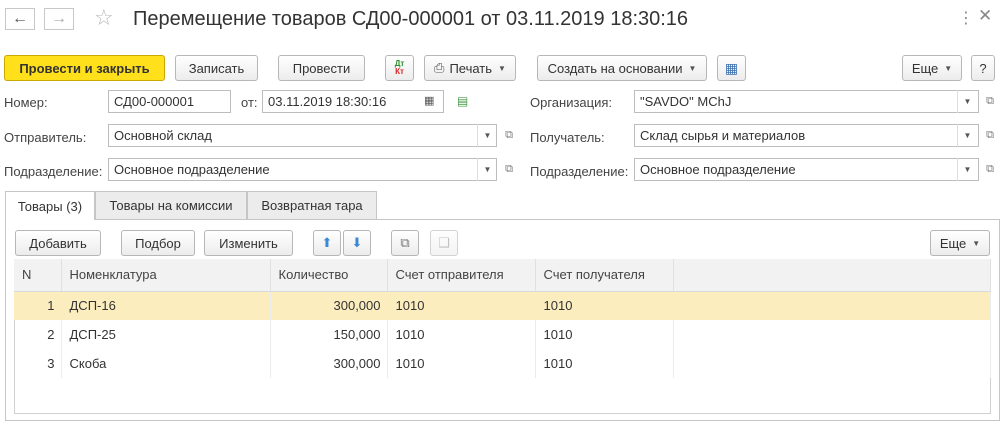  I want to click on row-quantity: 150,000, so click(329, 334).